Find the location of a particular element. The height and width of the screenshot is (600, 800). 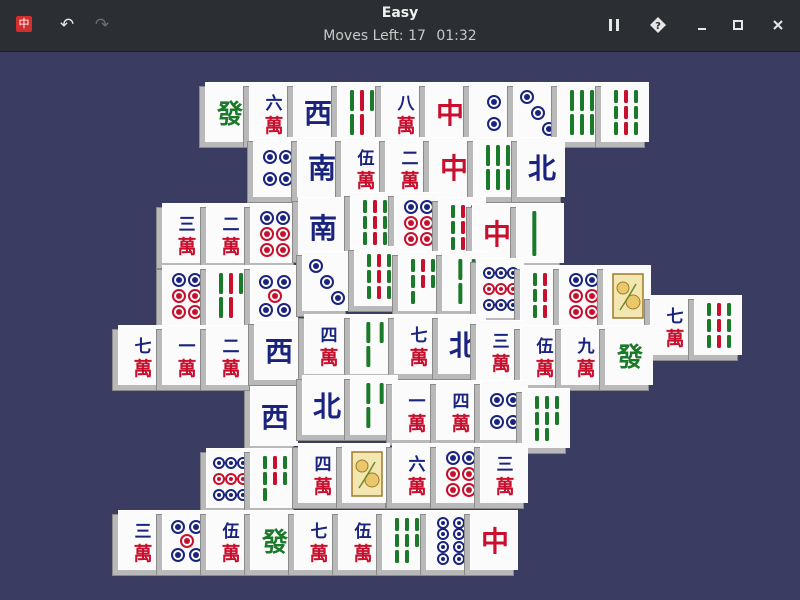

mahjong-tile-character-9: 九萬 is located at coordinates (585, 355).